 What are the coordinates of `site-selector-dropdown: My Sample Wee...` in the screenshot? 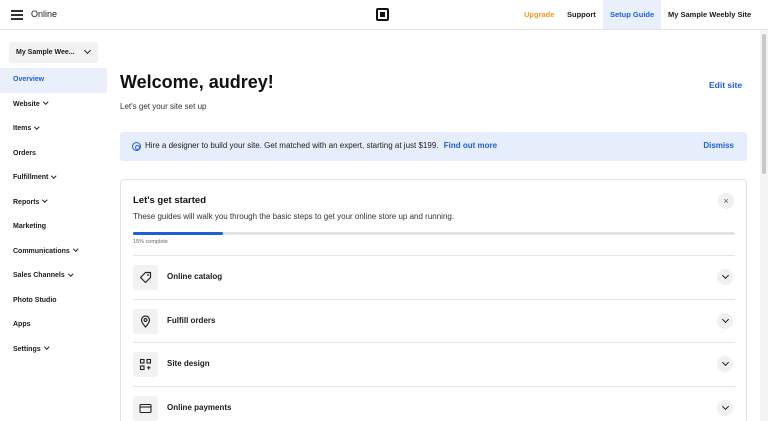 It's located at (53, 52).